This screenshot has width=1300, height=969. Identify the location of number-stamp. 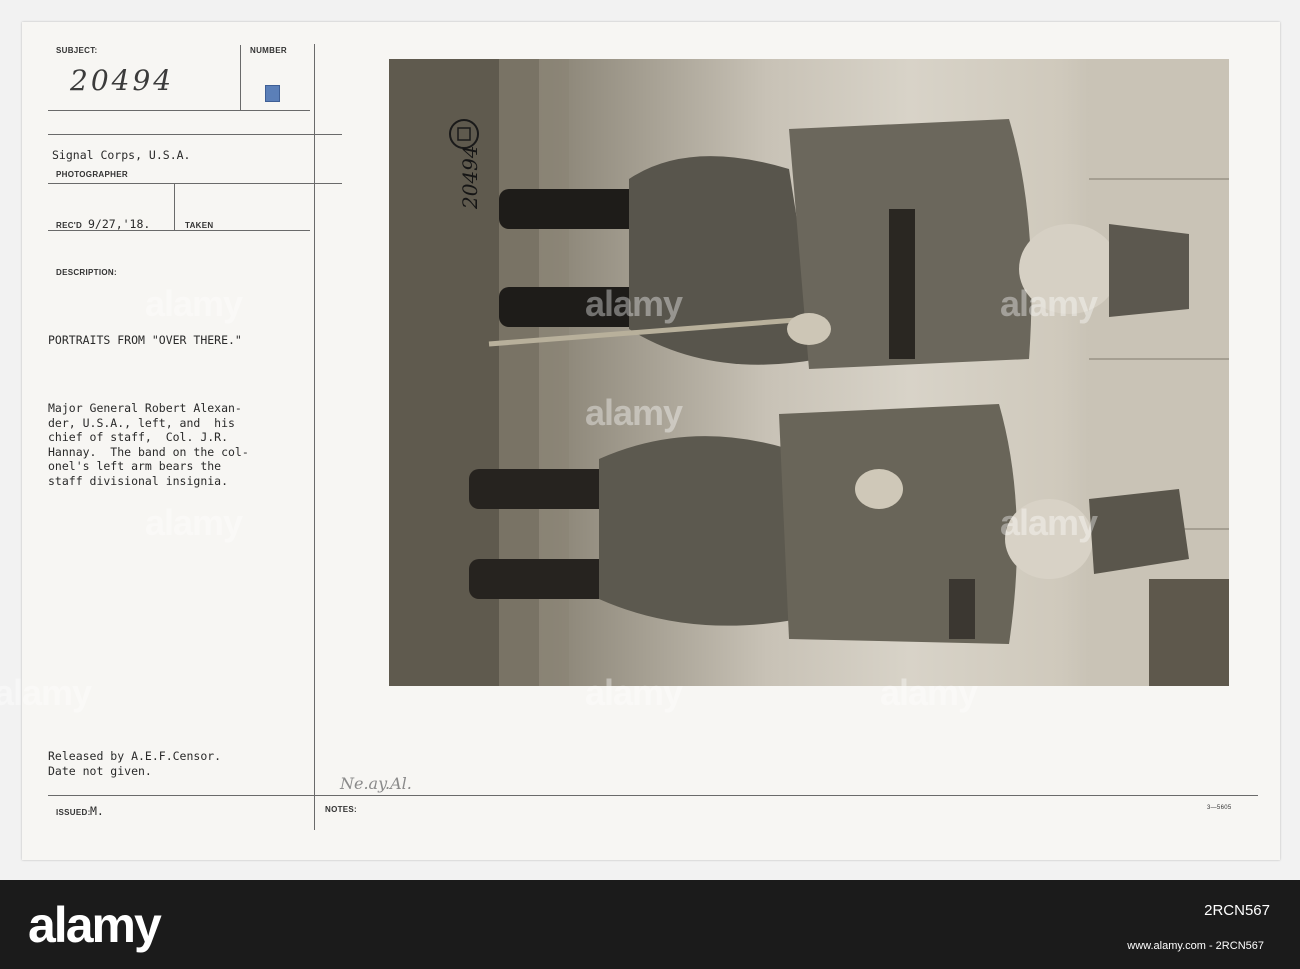
(272, 93).